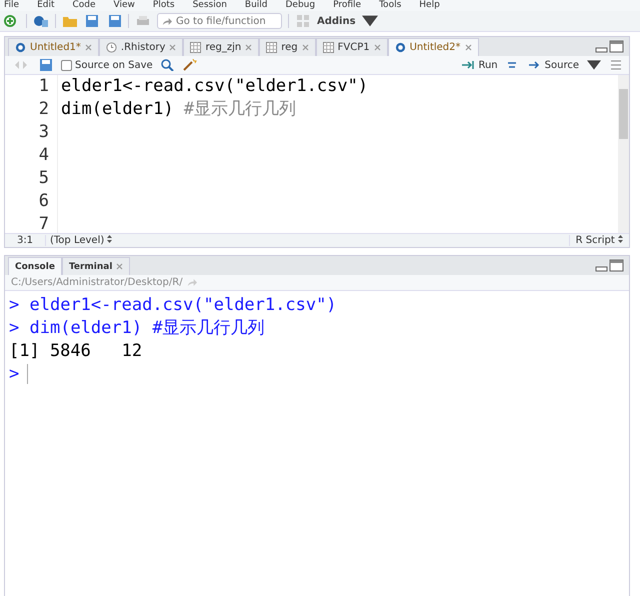 Image resolution: width=640 pixels, height=596 pixels. Describe the element at coordinates (12, 5) in the screenshot. I see `menu-item: File` at that location.